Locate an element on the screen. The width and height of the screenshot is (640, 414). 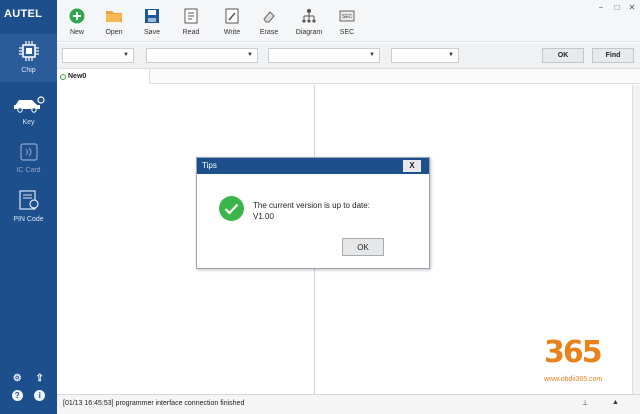
watermark-number: 365 is located at coordinates (573, 352).